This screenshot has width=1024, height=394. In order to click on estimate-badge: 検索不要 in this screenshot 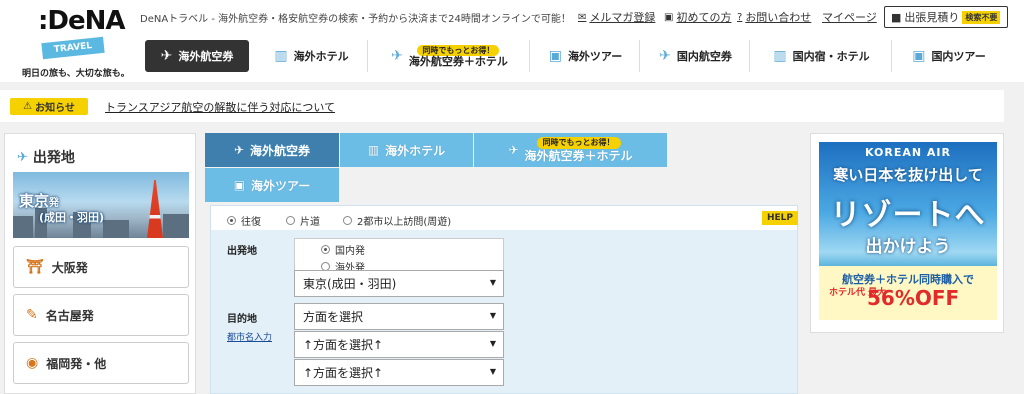, I will do `click(981, 17)`.